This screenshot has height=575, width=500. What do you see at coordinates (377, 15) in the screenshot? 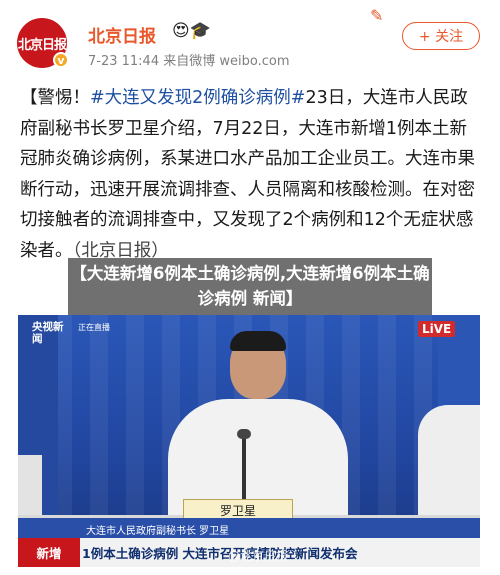
I see `decoration-icon: ✎` at bounding box center [377, 15].